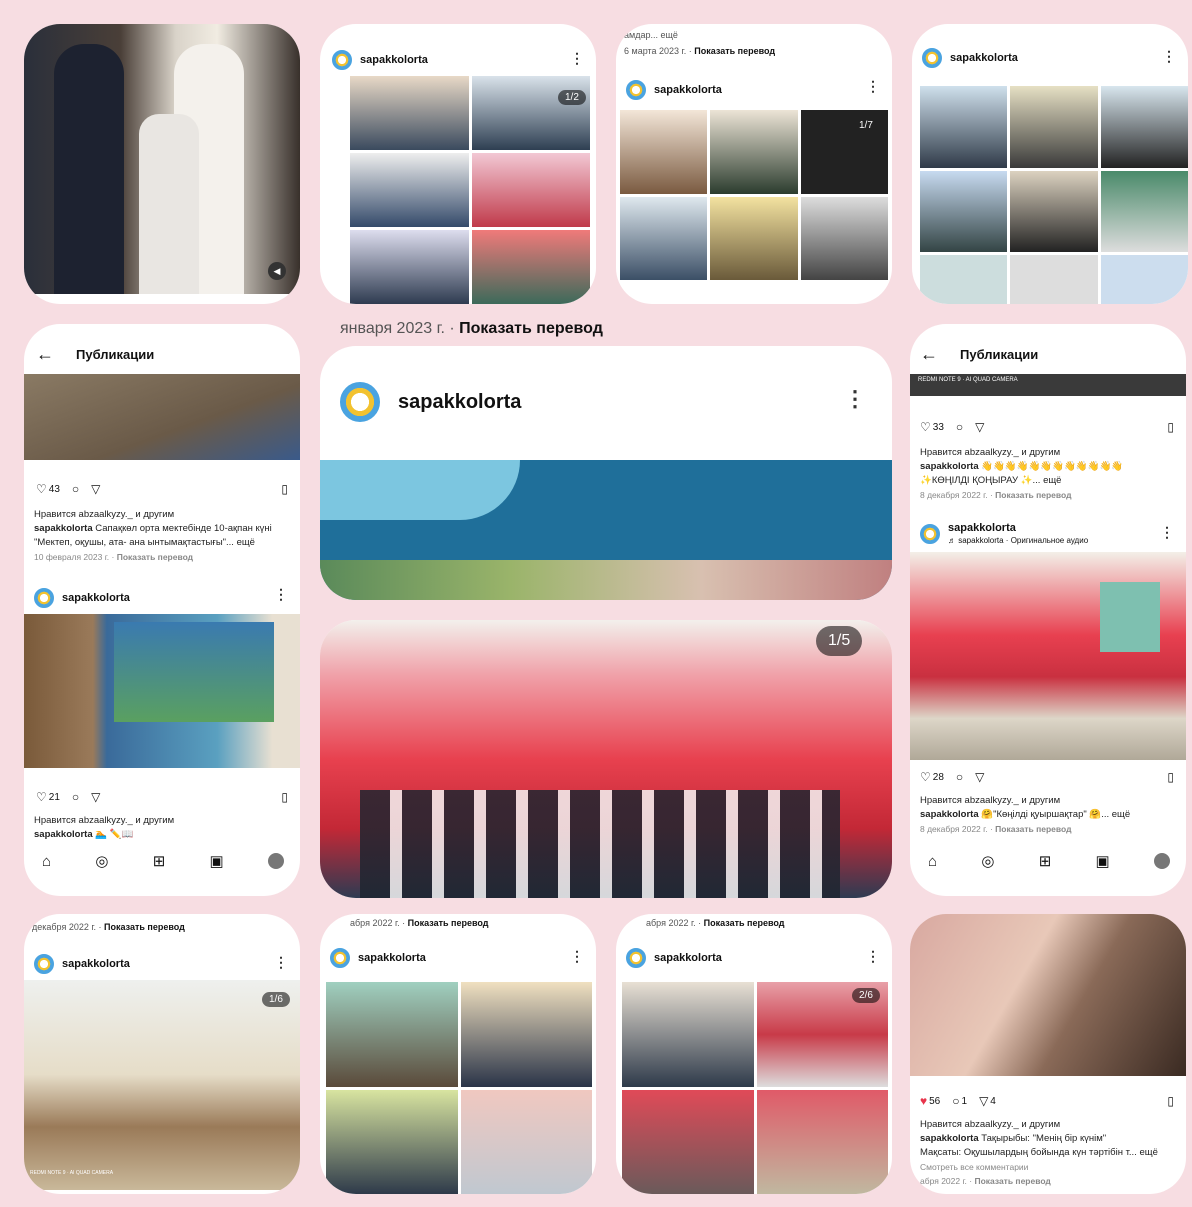 The height and width of the screenshot is (1207, 1192). Describe the element at coordinates (1054, 195) in the screenshot. I see `collage-photo` at that location.